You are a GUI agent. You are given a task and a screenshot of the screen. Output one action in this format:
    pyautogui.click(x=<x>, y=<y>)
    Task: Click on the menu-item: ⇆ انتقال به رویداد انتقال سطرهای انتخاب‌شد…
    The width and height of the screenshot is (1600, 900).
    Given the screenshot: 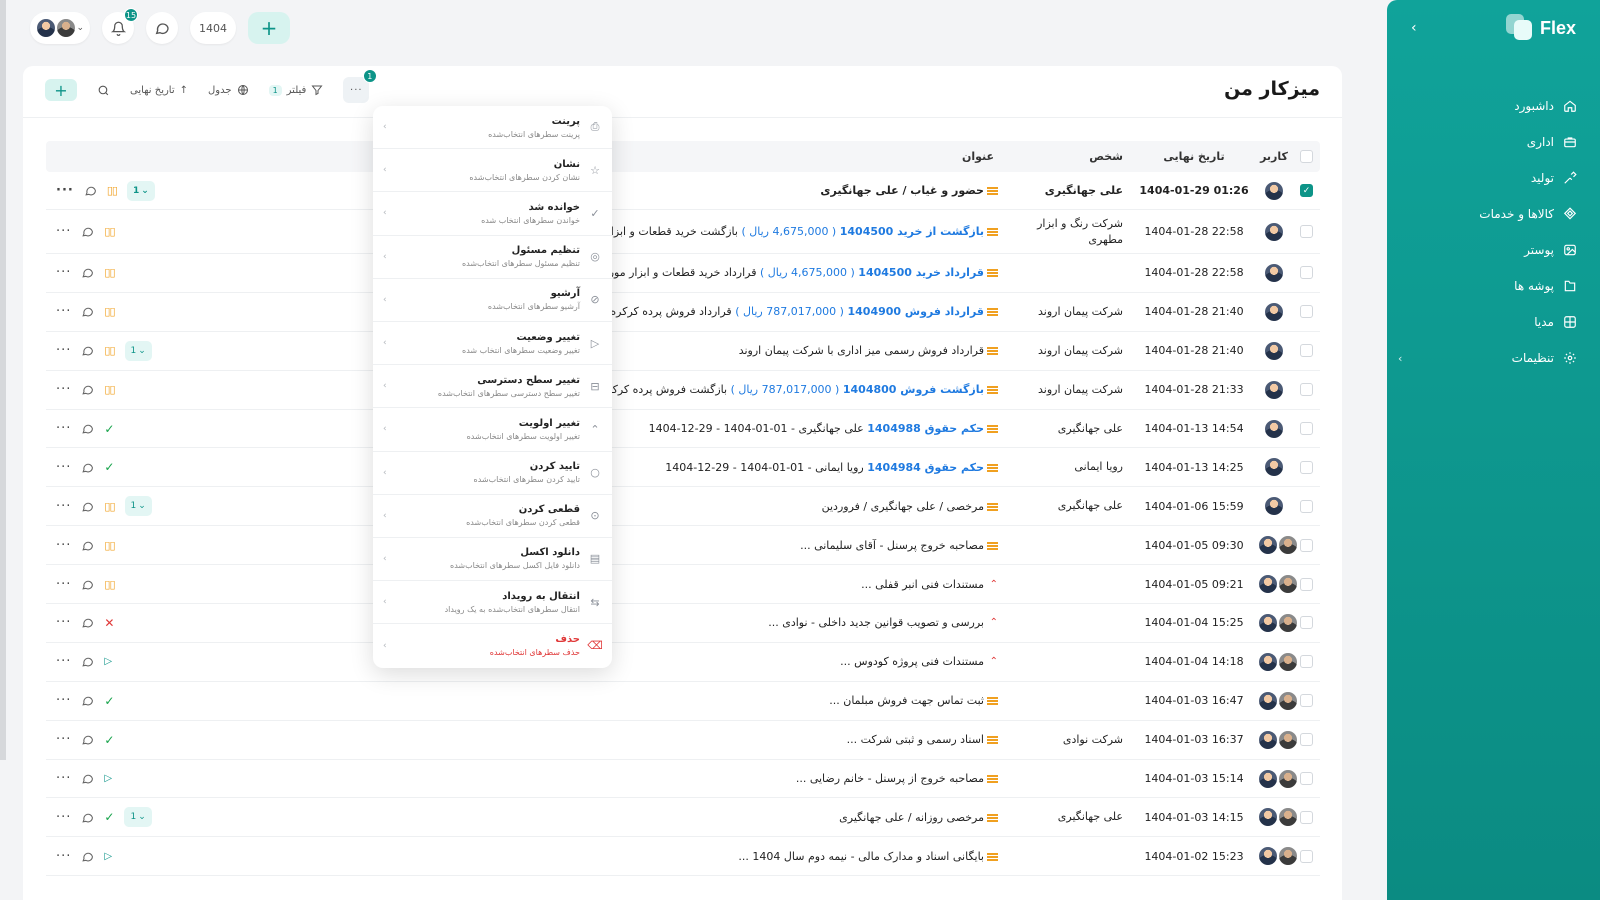 What is the action you would take?
    pyautogui.click(x=492, y=603)
    